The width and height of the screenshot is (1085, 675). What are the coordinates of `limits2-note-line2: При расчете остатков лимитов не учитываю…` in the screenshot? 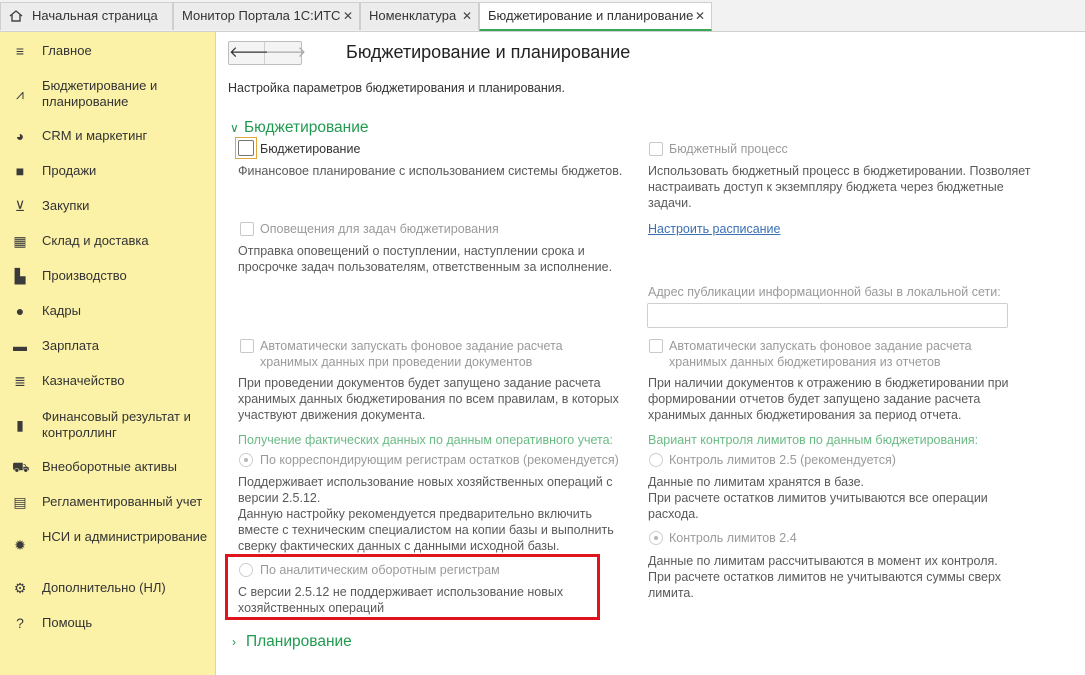 It's located at (825, 577).